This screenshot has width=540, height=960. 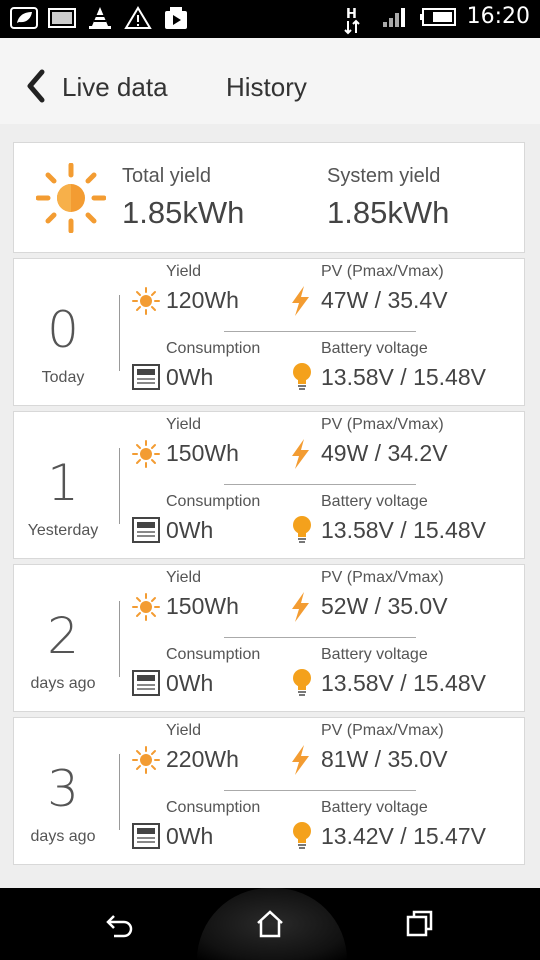 I want to click on app-bar: Live data History, so click(x=270, y=81).